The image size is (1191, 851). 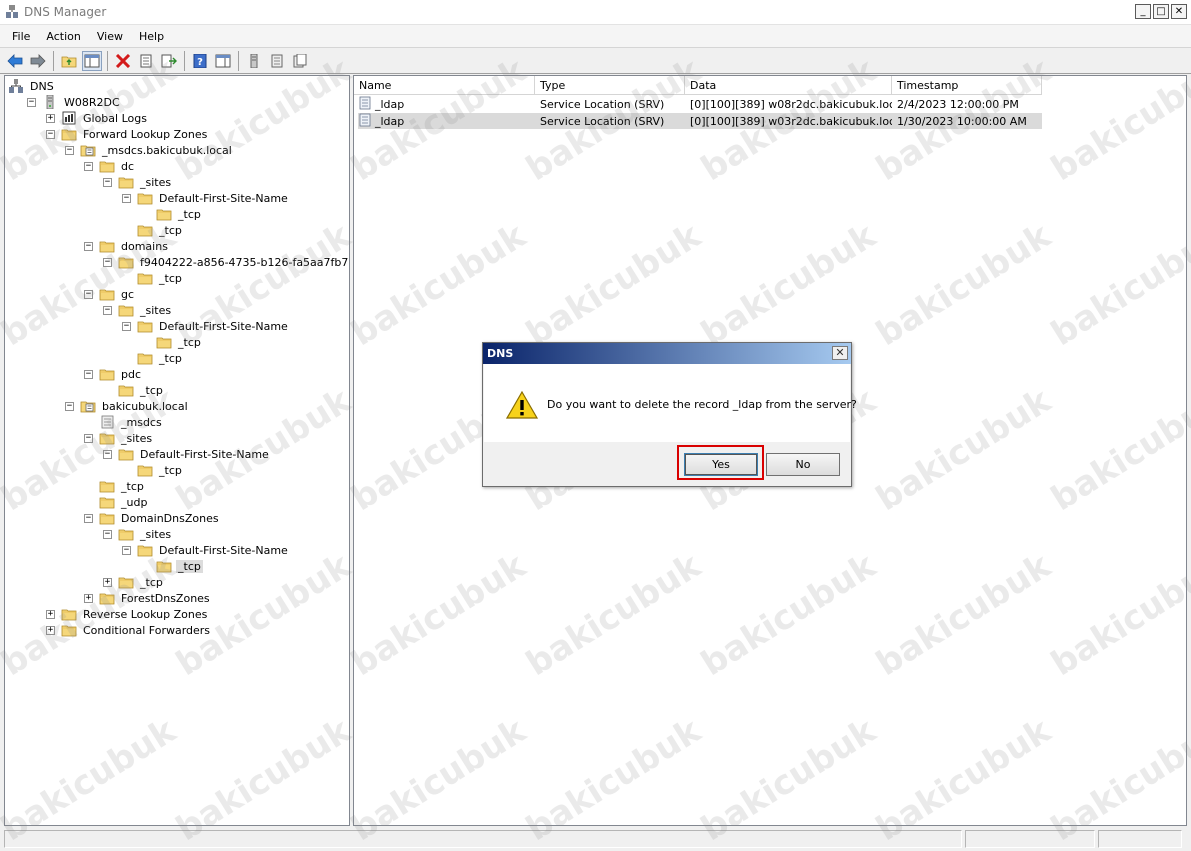 I want to click on menu-action: Action, so click(x=63, y=36).